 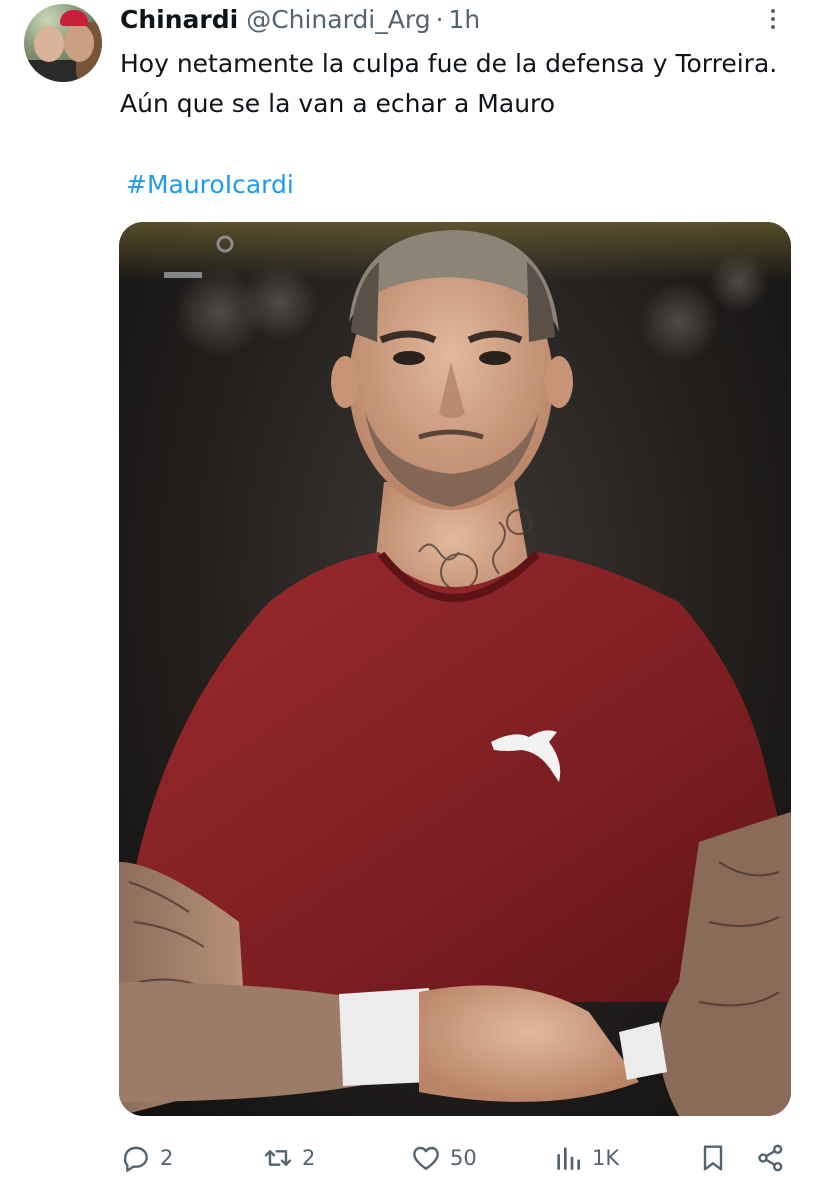 What do you see at coordinates (773, 11) in the screenshot?
I see `more-icon` at bounding box center [773, 11].